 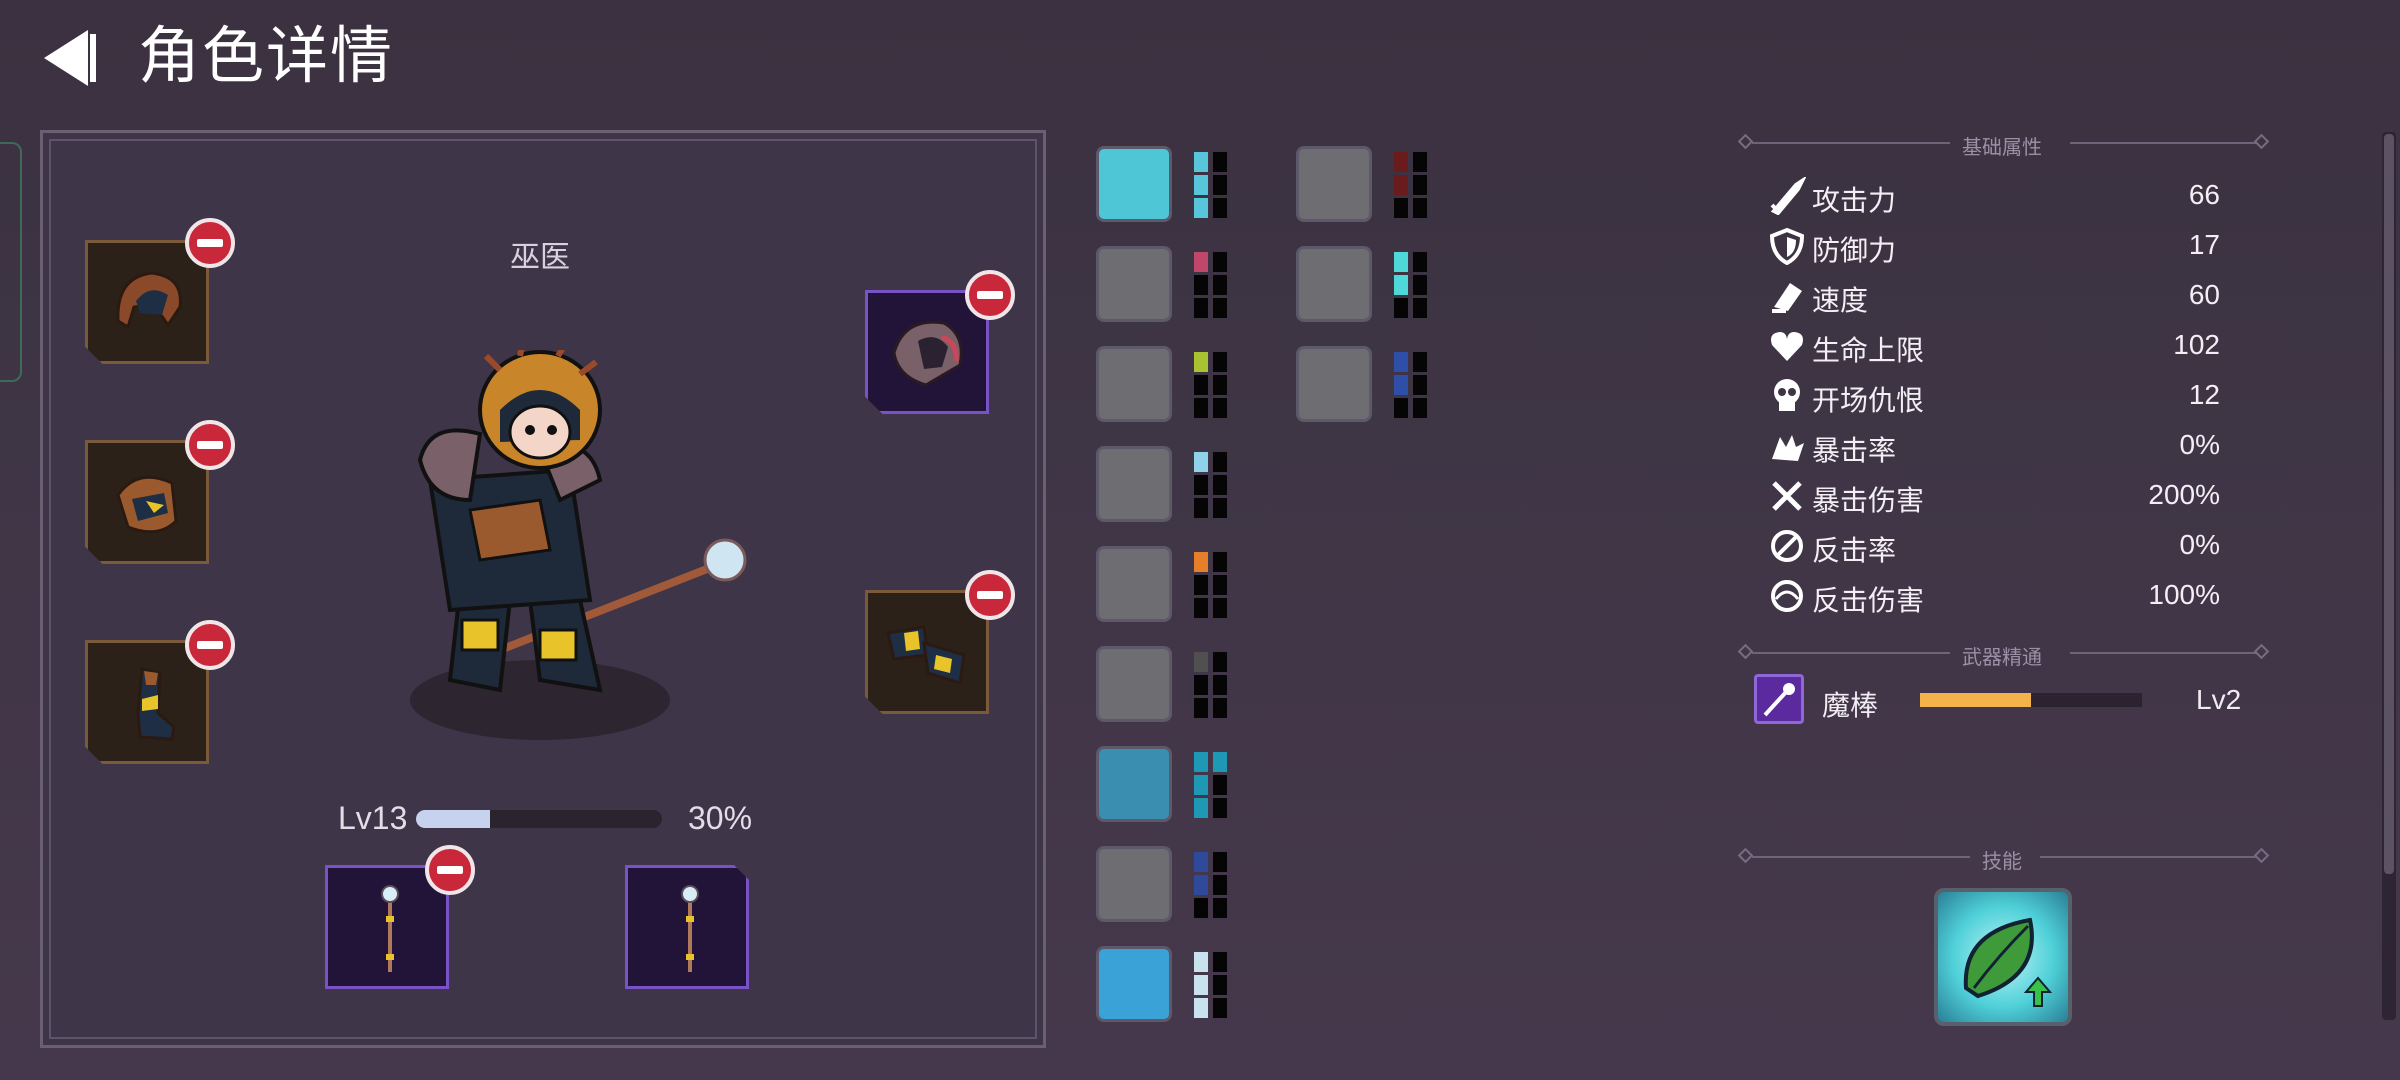 I want to click on counter-icon, so click(x=1787, y=546).